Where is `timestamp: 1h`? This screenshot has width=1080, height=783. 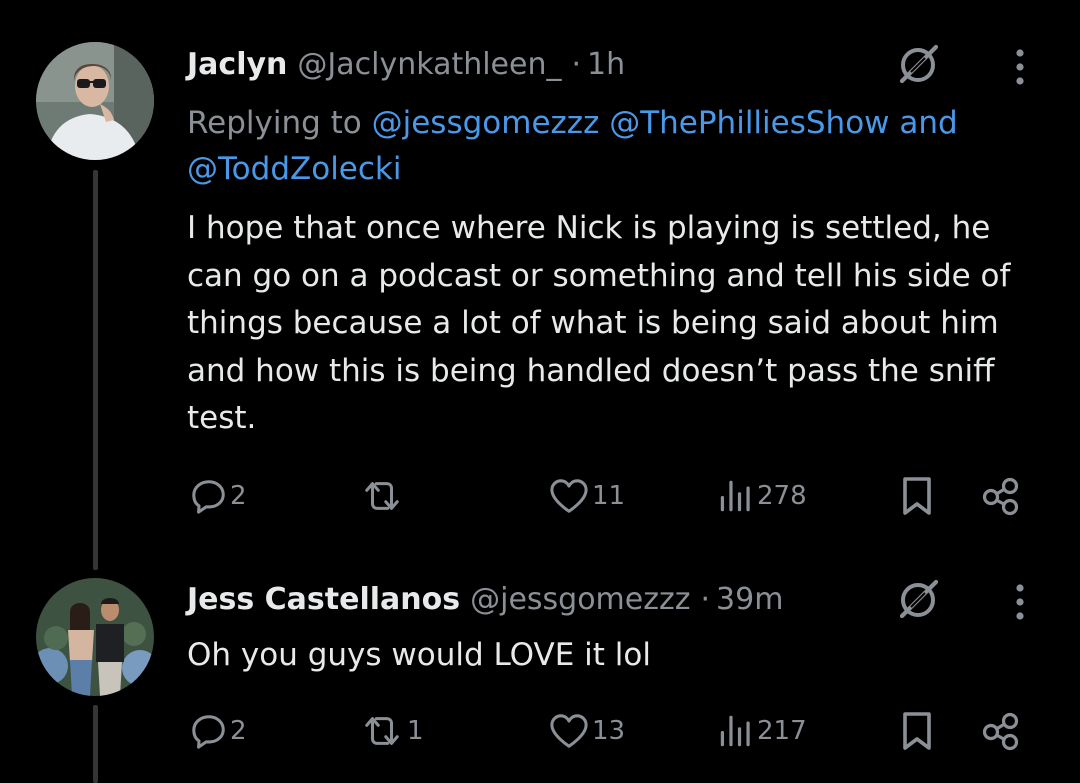
timestamp: 1h is located at coordinates (606, 65).